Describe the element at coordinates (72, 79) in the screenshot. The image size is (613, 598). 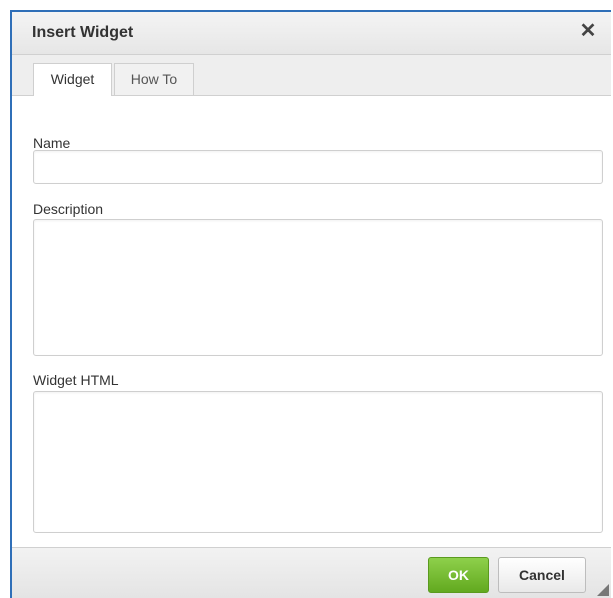
I see `tab-widget: Widget` at that location.